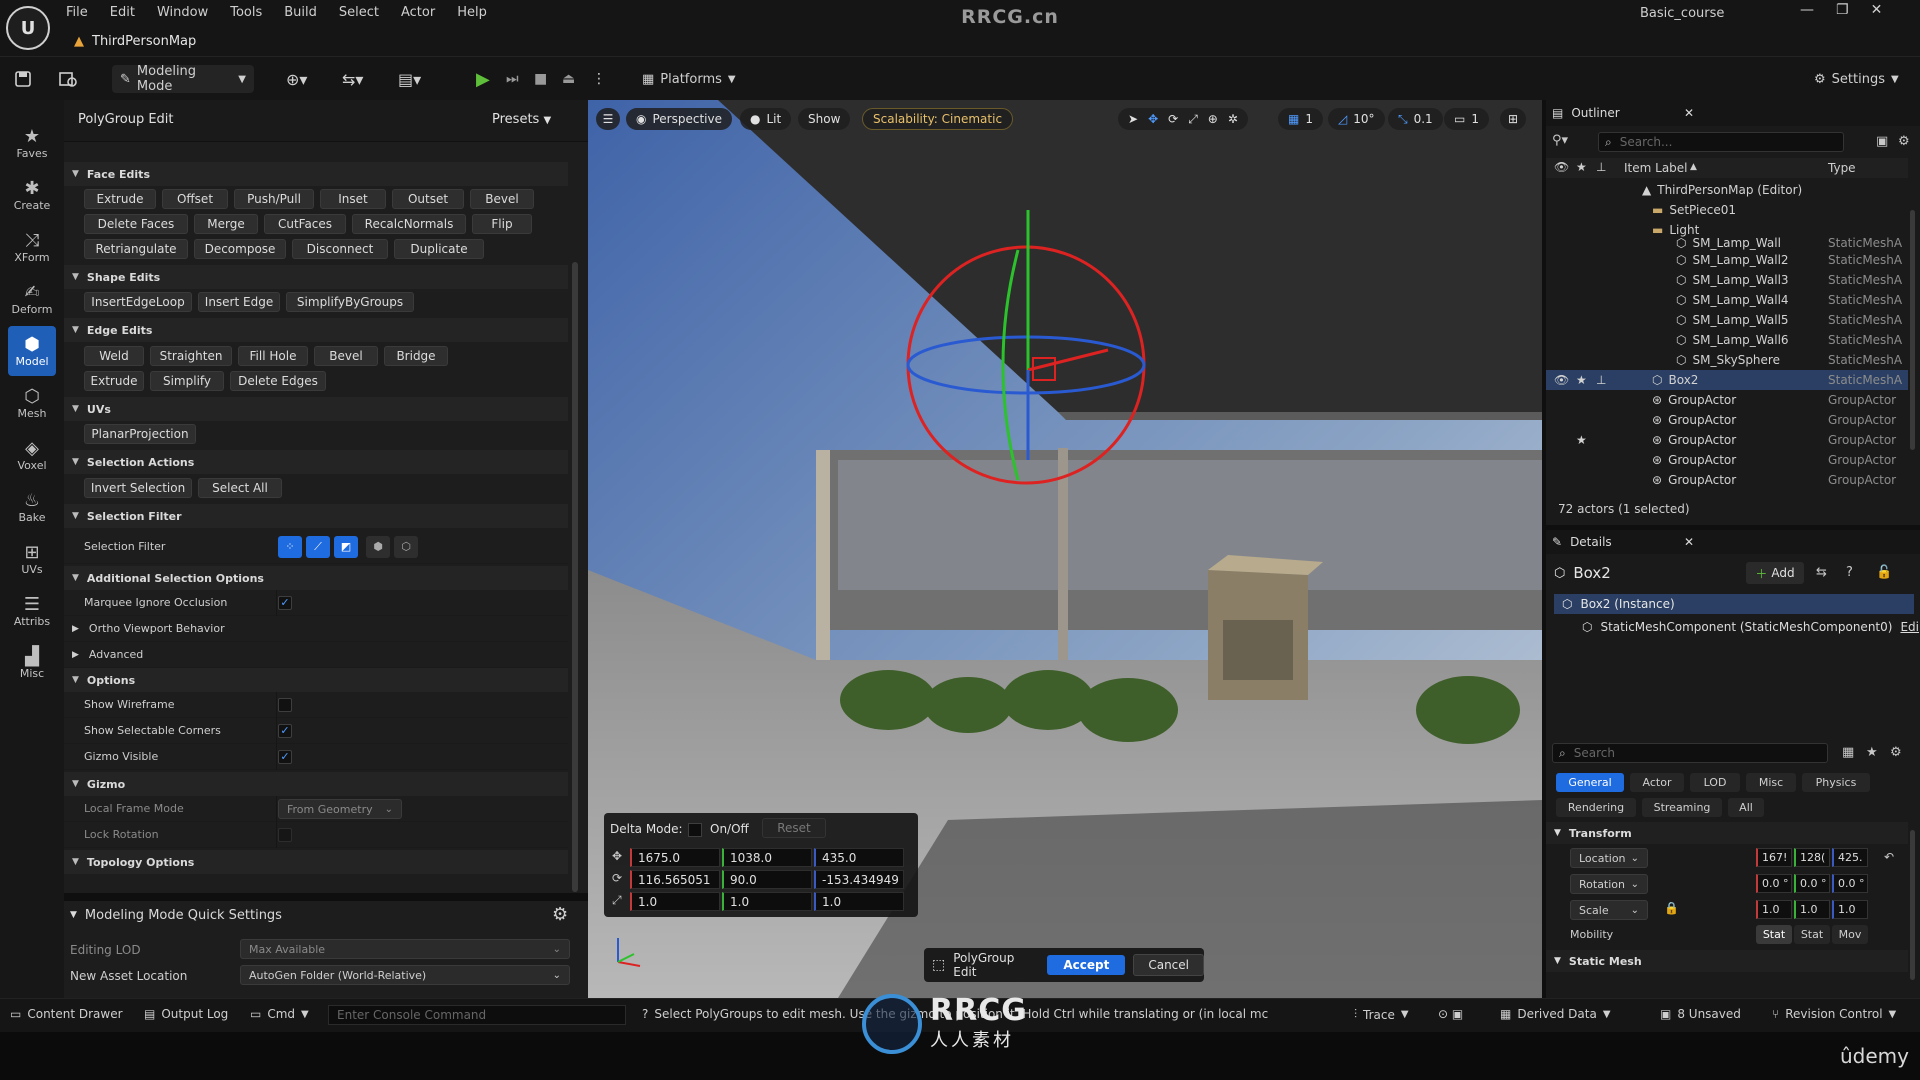 This screenshot has width=1920, height=1080. What do you see at coordinates (478, 13) in the screenshot?
I see `menu-help: Help` at bounding box center [478, 13].